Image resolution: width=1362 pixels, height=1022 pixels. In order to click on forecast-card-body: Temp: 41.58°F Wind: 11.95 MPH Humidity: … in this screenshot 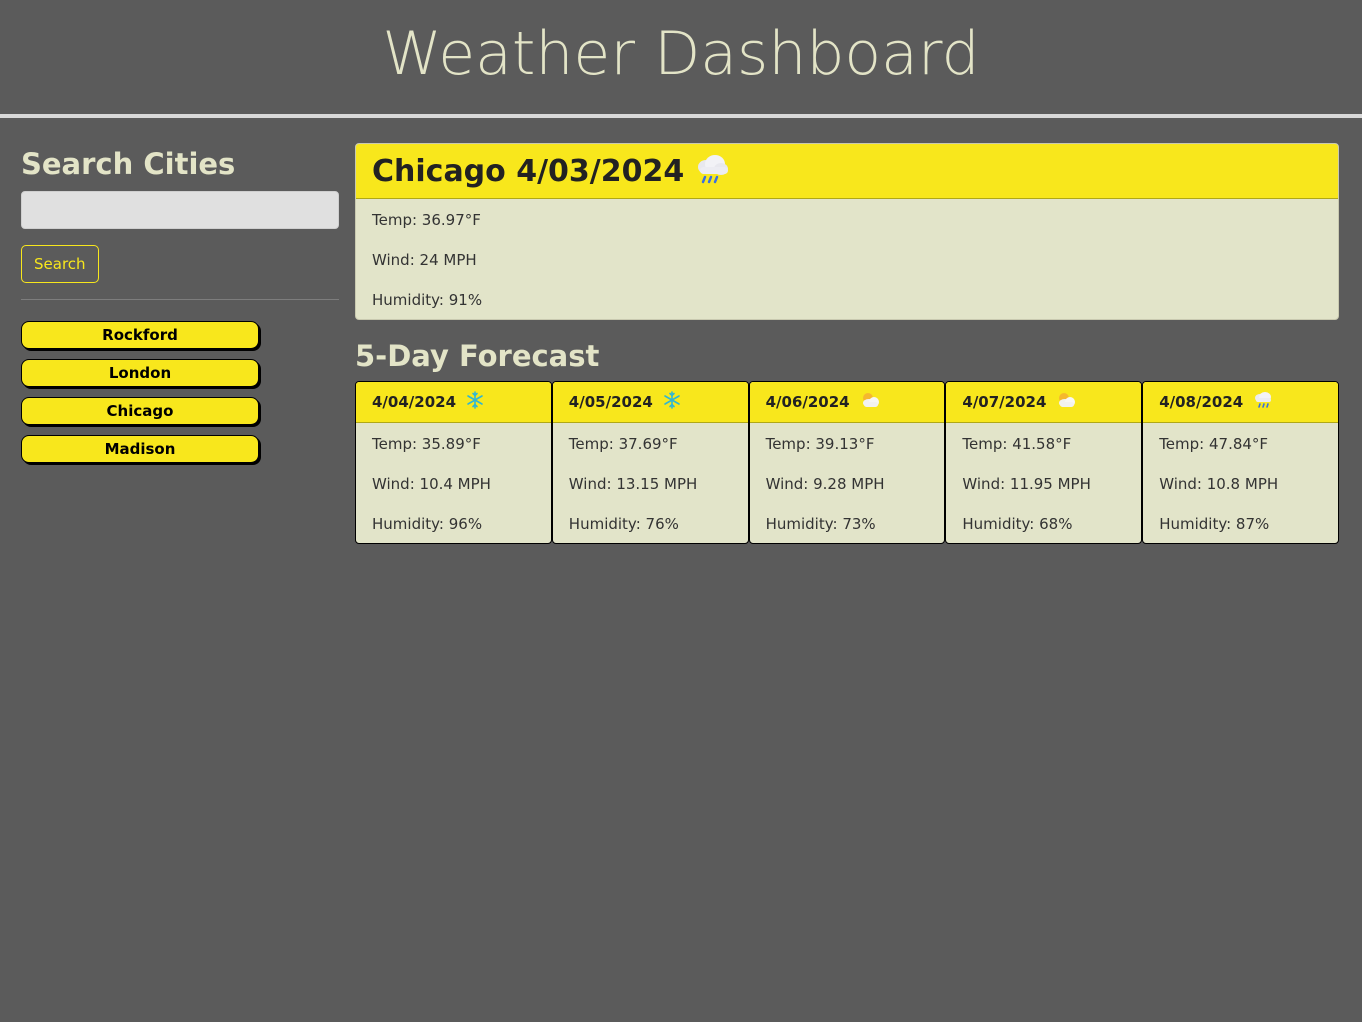, I will do `click(1043, 483)`.